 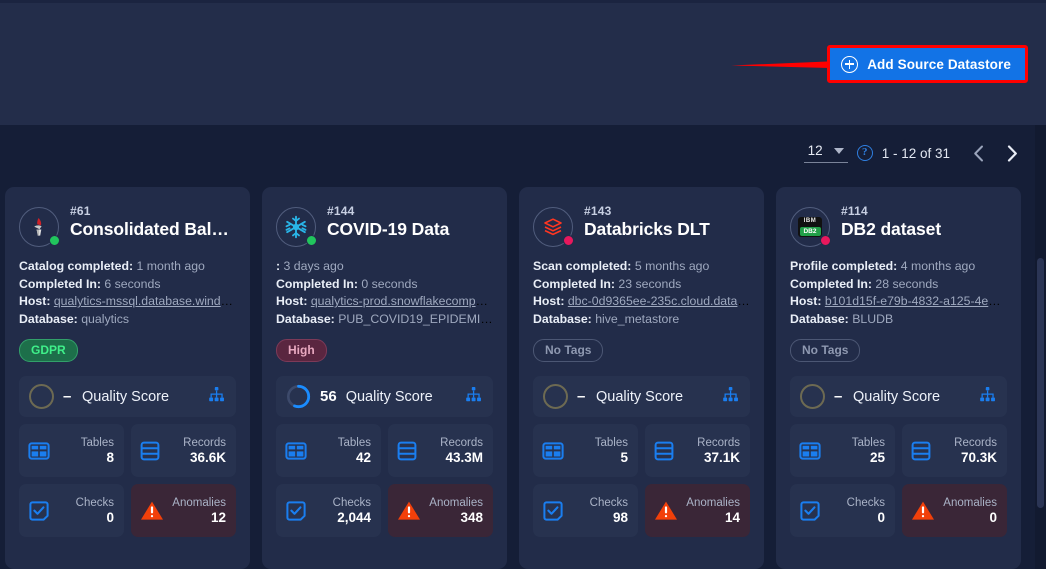 I want to click on card-header-text: #114 DB2 dataset, so click(x=924, y=222).